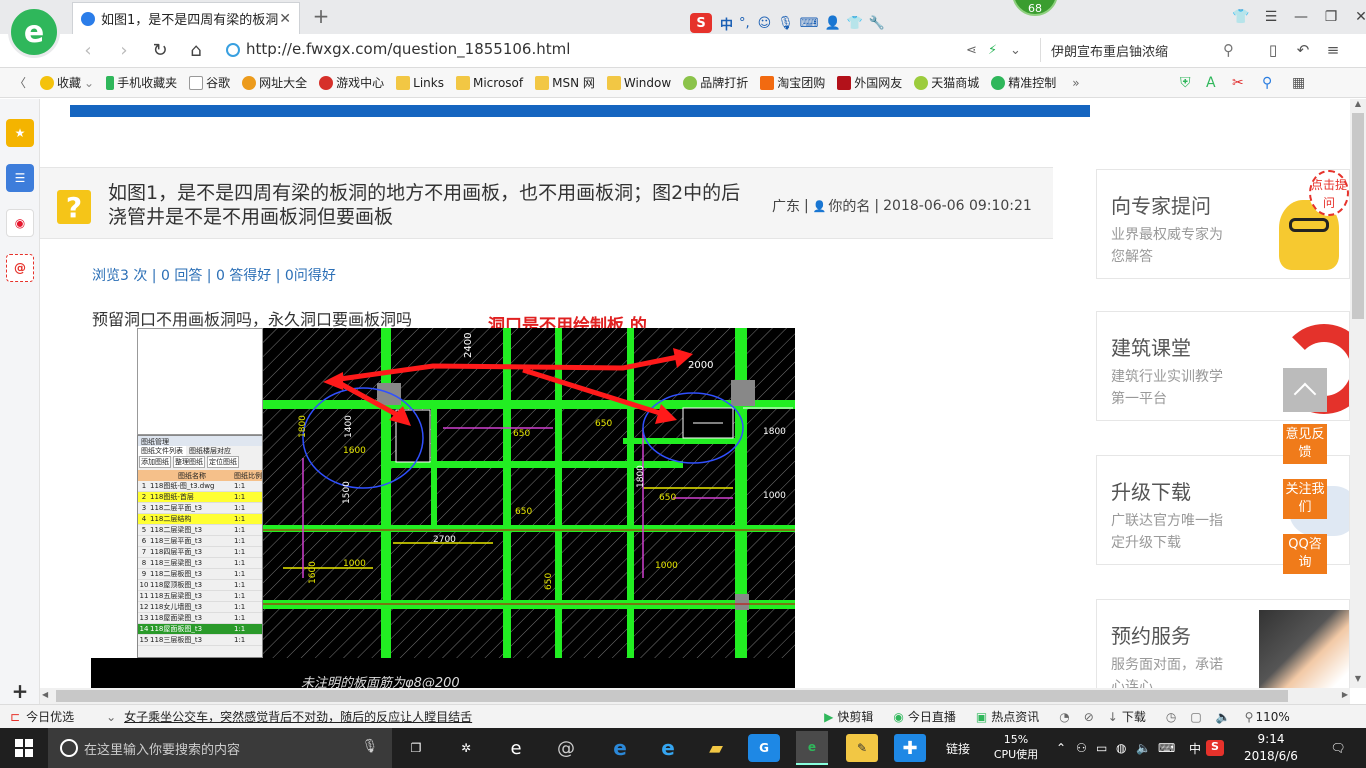  Describe the element at coordinates (88, 50) in the screenshot. I see `back-icon: ‹` at that location.